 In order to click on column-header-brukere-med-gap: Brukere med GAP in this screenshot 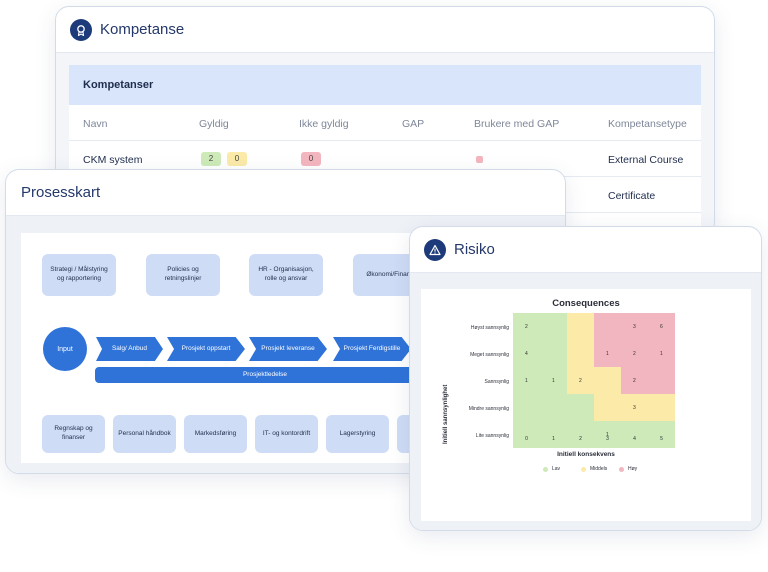, I will do `click(516, 124)`.